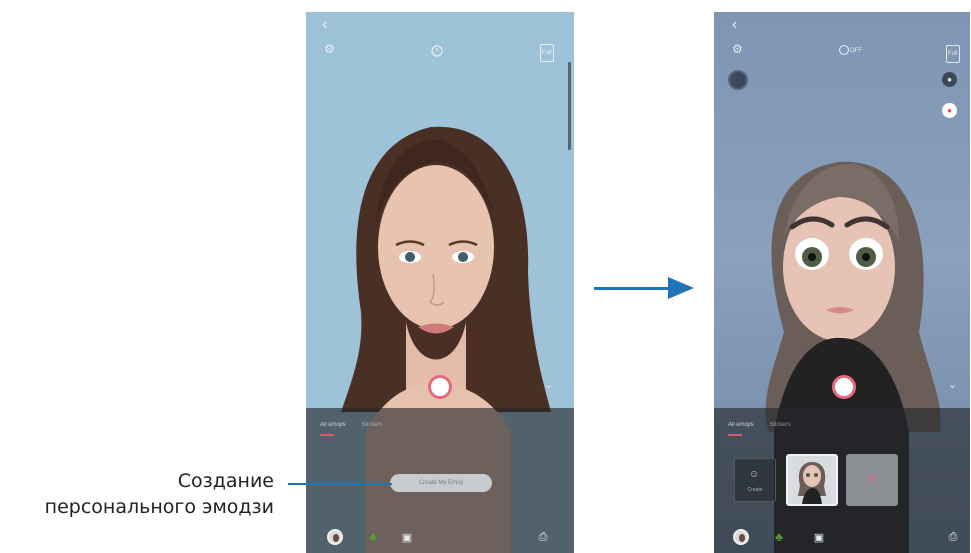 This screenshot has width=971, height=553. What do you see at coordinates (755, 490) in the screenshot?
I see `create-card-label: Create` at bounding box center [755, 490].